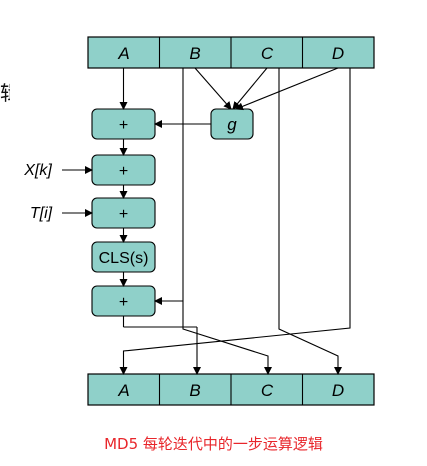  I want to click on input-label-x: X[k], so click(37, 170).